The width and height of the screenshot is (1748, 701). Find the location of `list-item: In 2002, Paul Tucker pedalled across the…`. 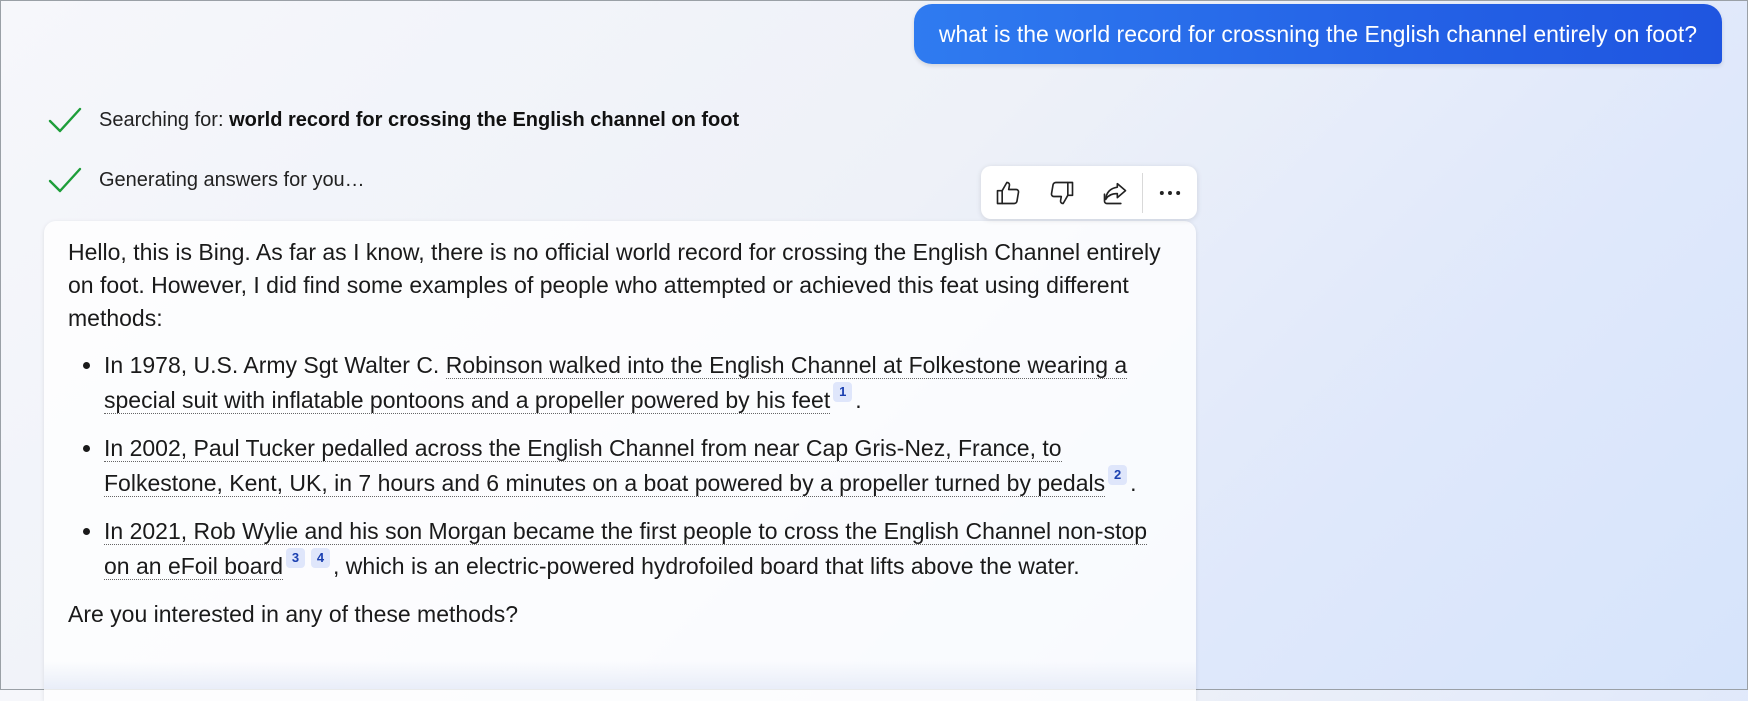

list-item: In 2002, Paul Tucker pedalled across the… is located at coordinates (638, 466).